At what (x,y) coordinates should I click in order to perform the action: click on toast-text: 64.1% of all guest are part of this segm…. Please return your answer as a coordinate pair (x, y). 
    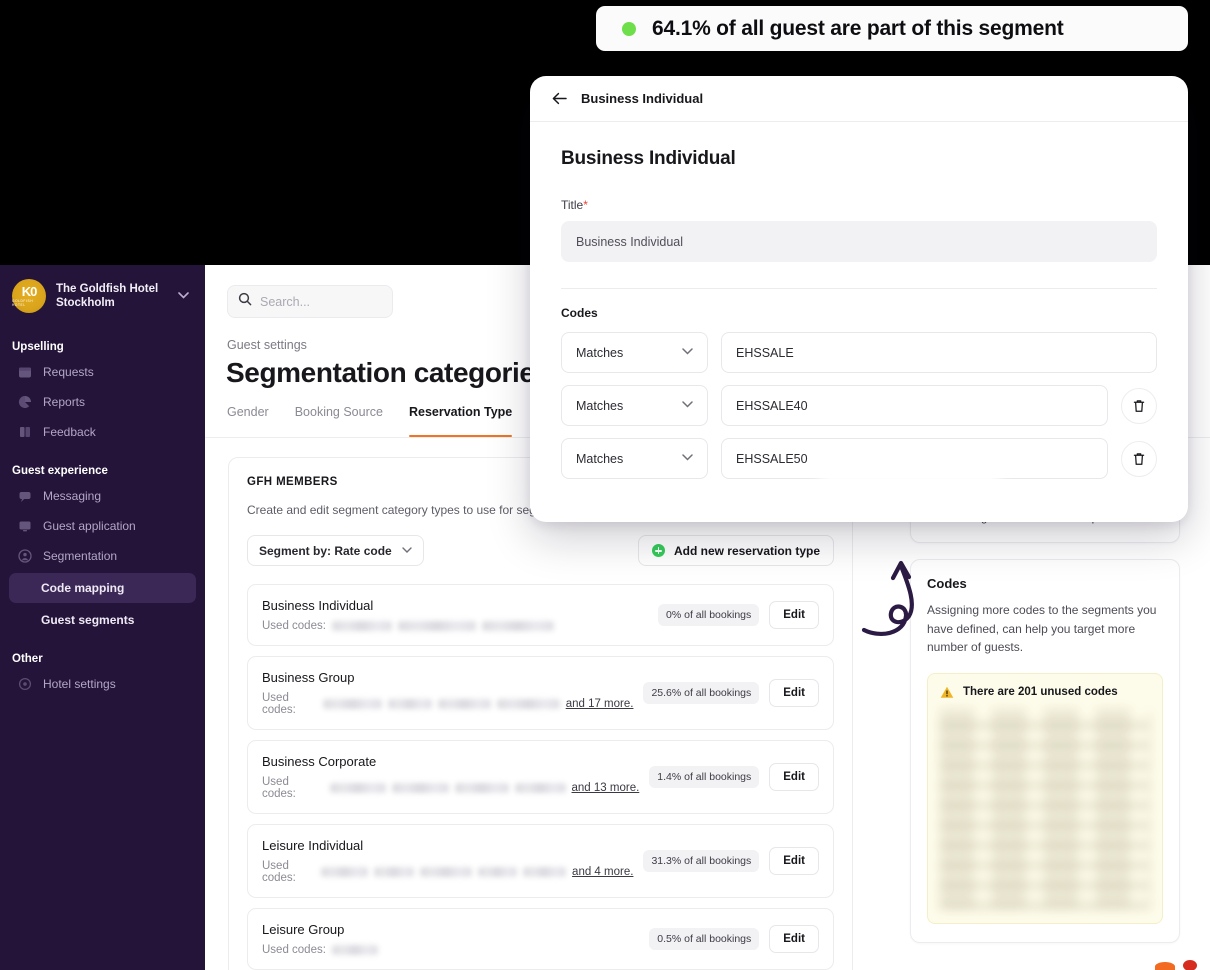
    Looking at the image, I should click on (858, 28).